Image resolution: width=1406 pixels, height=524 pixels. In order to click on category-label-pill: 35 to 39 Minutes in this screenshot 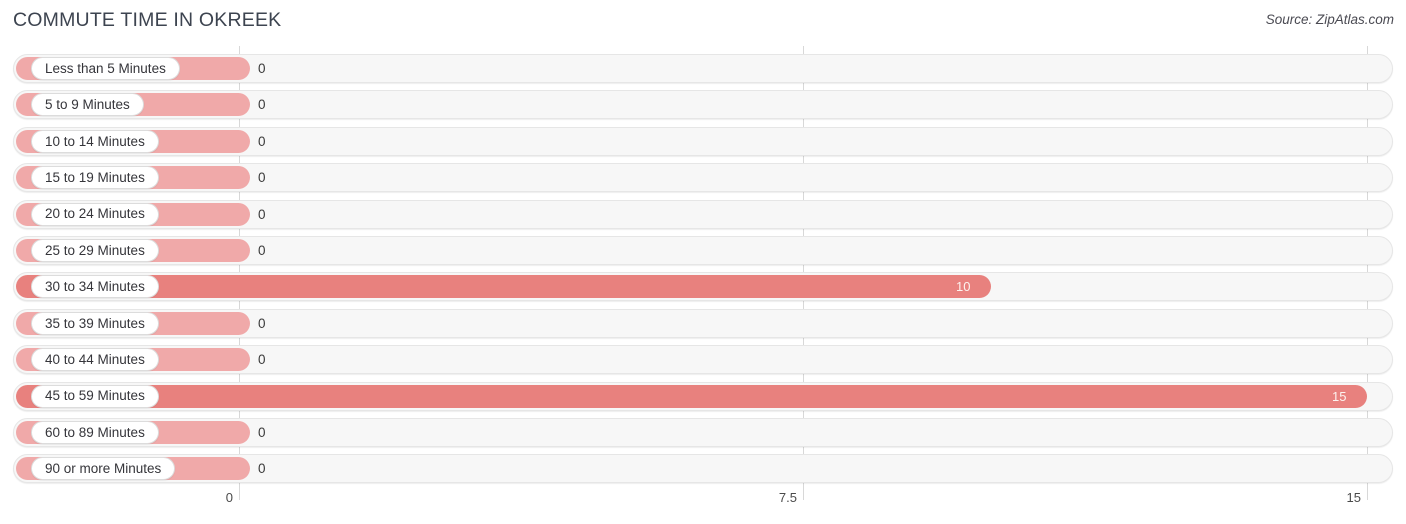, I will do `click(95, 323)`.